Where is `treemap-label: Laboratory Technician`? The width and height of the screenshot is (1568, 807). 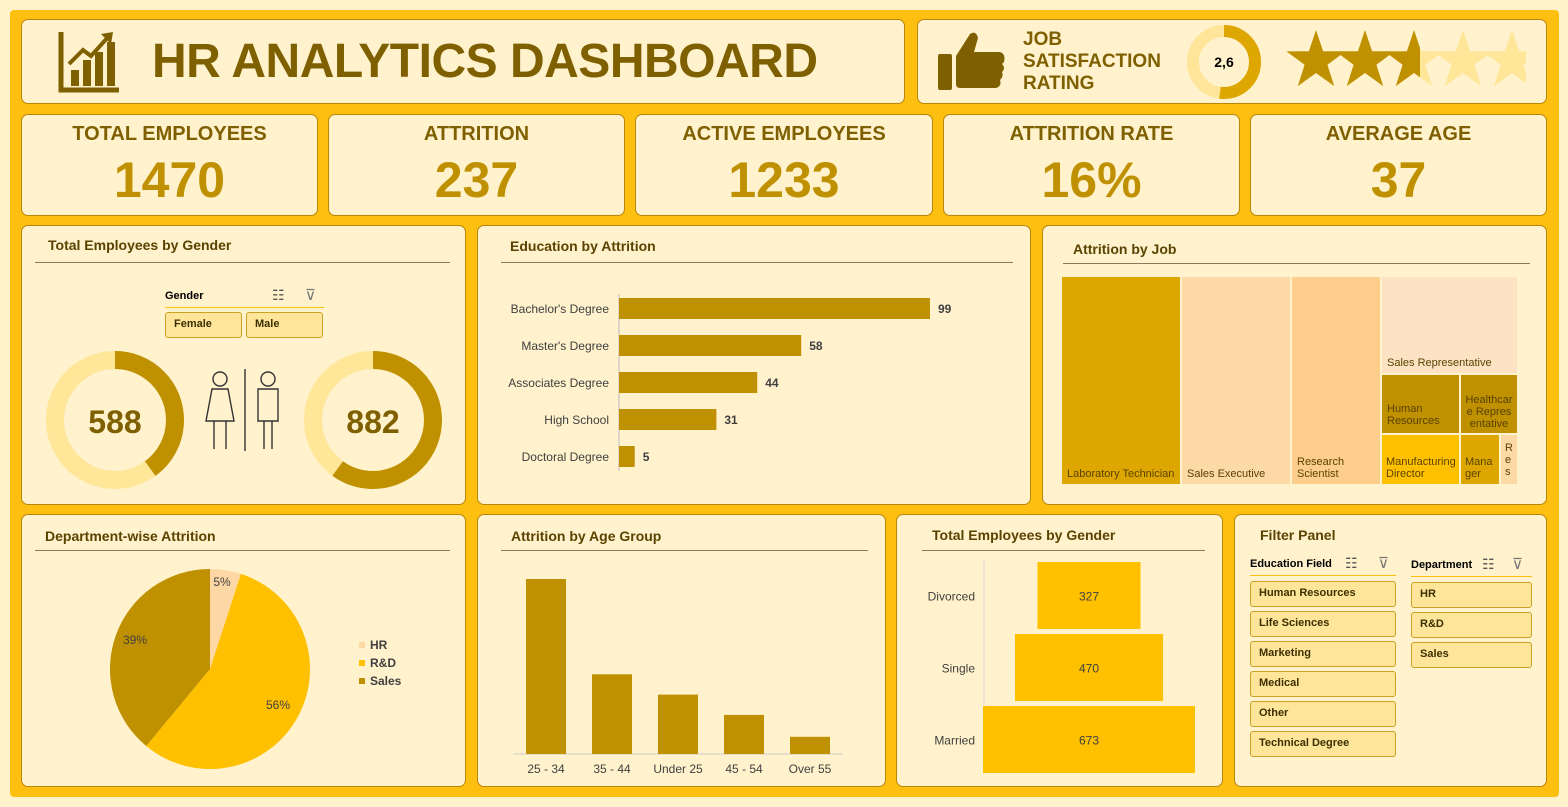 treemap-label: Laboratory Technician is located at coordinates (1121, 474).